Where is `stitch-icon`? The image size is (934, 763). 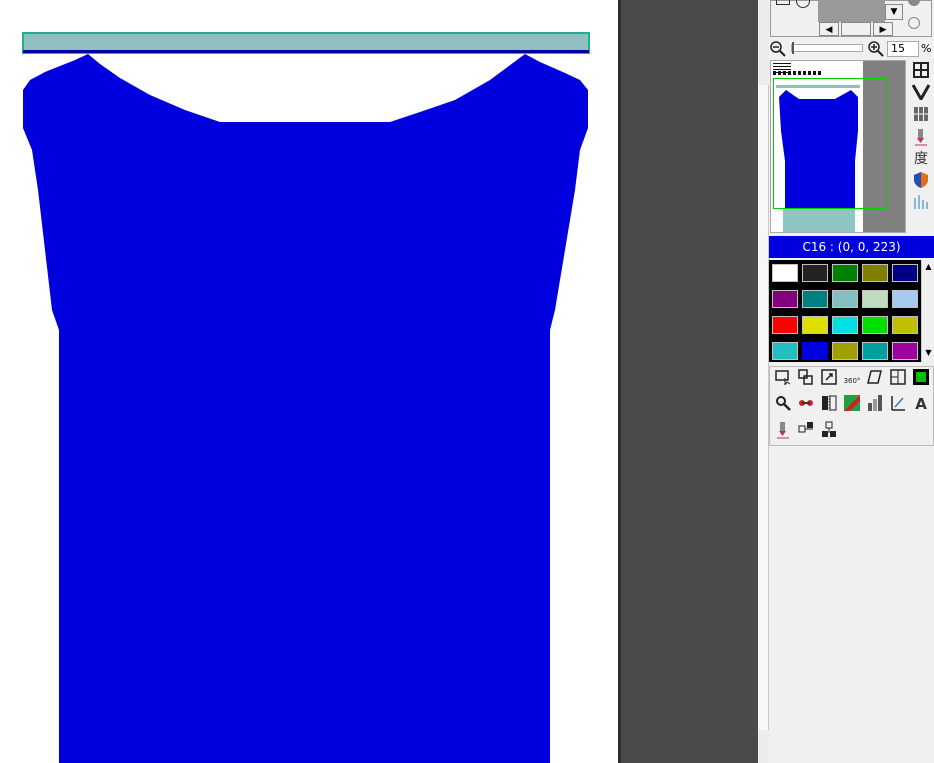 stitch-icon is located at coordinates (875, 404).